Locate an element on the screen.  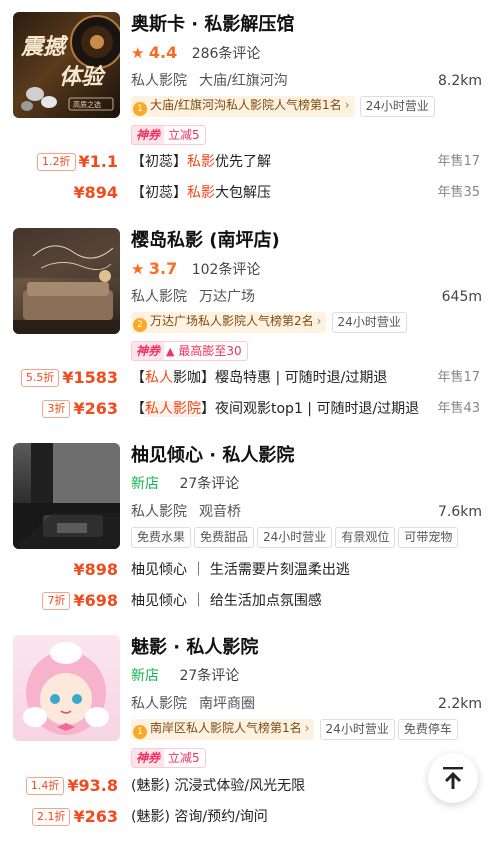
rank-text: 南岸区私人影院人气榜第1名 is located at coordinates (226, 728).